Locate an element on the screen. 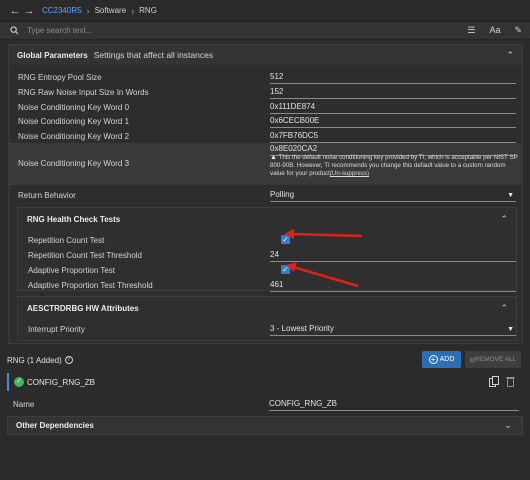  interrupt-priority-select: 3 - Lowest Priority ▼ is located at coordinates (393, 330).